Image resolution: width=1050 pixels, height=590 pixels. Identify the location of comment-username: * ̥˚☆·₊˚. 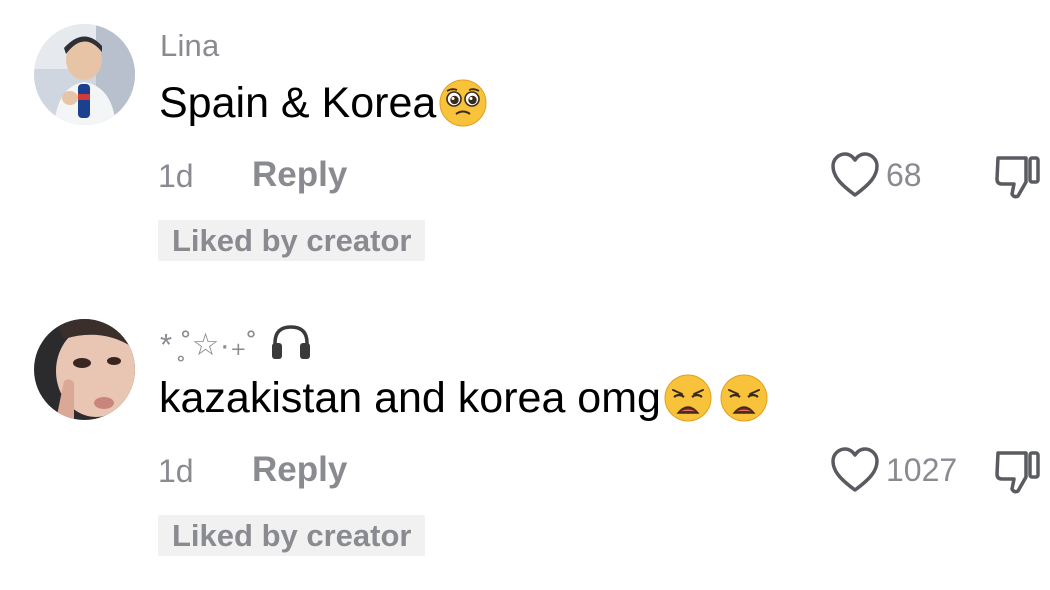
(236, 343).